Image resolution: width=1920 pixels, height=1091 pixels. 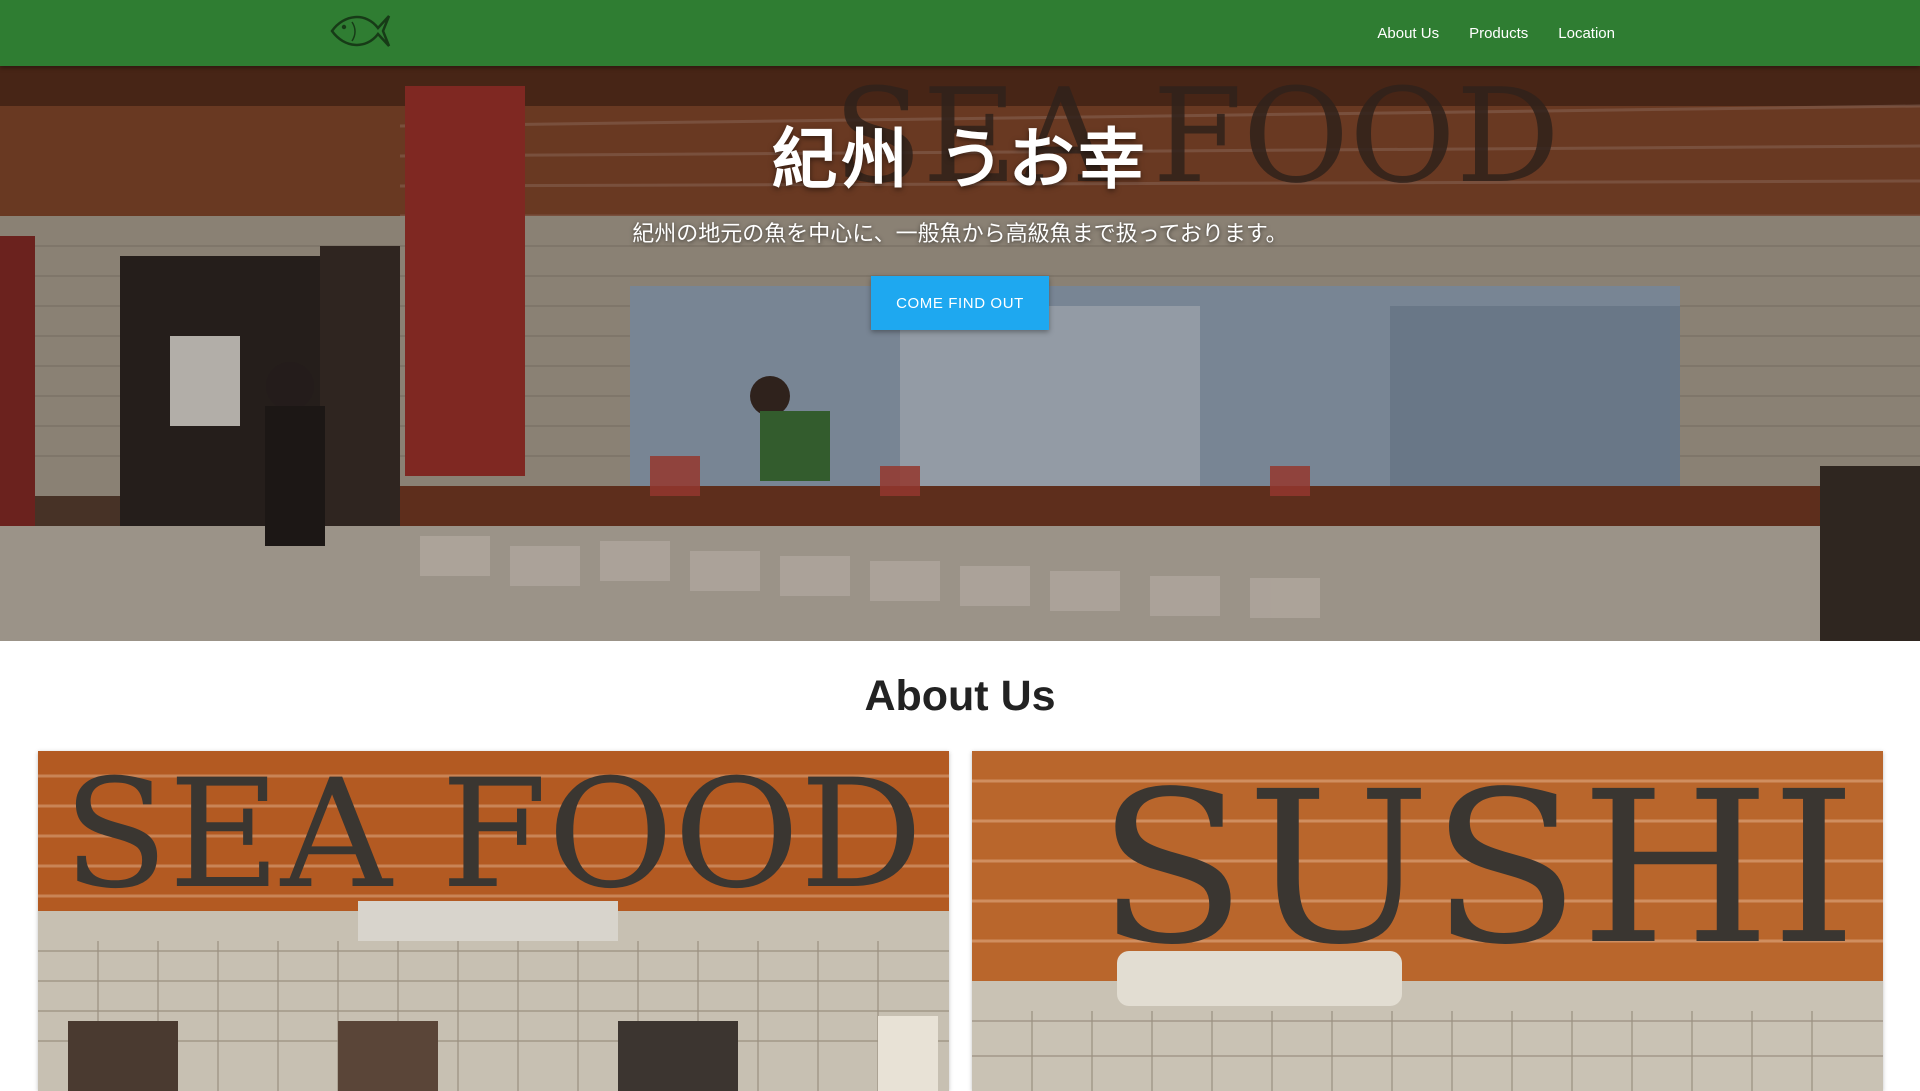 What do you see at coordinates (1586, 33) in the screenshot?
I see `nav-link-location: Location` at bounding box center [1586, 33].